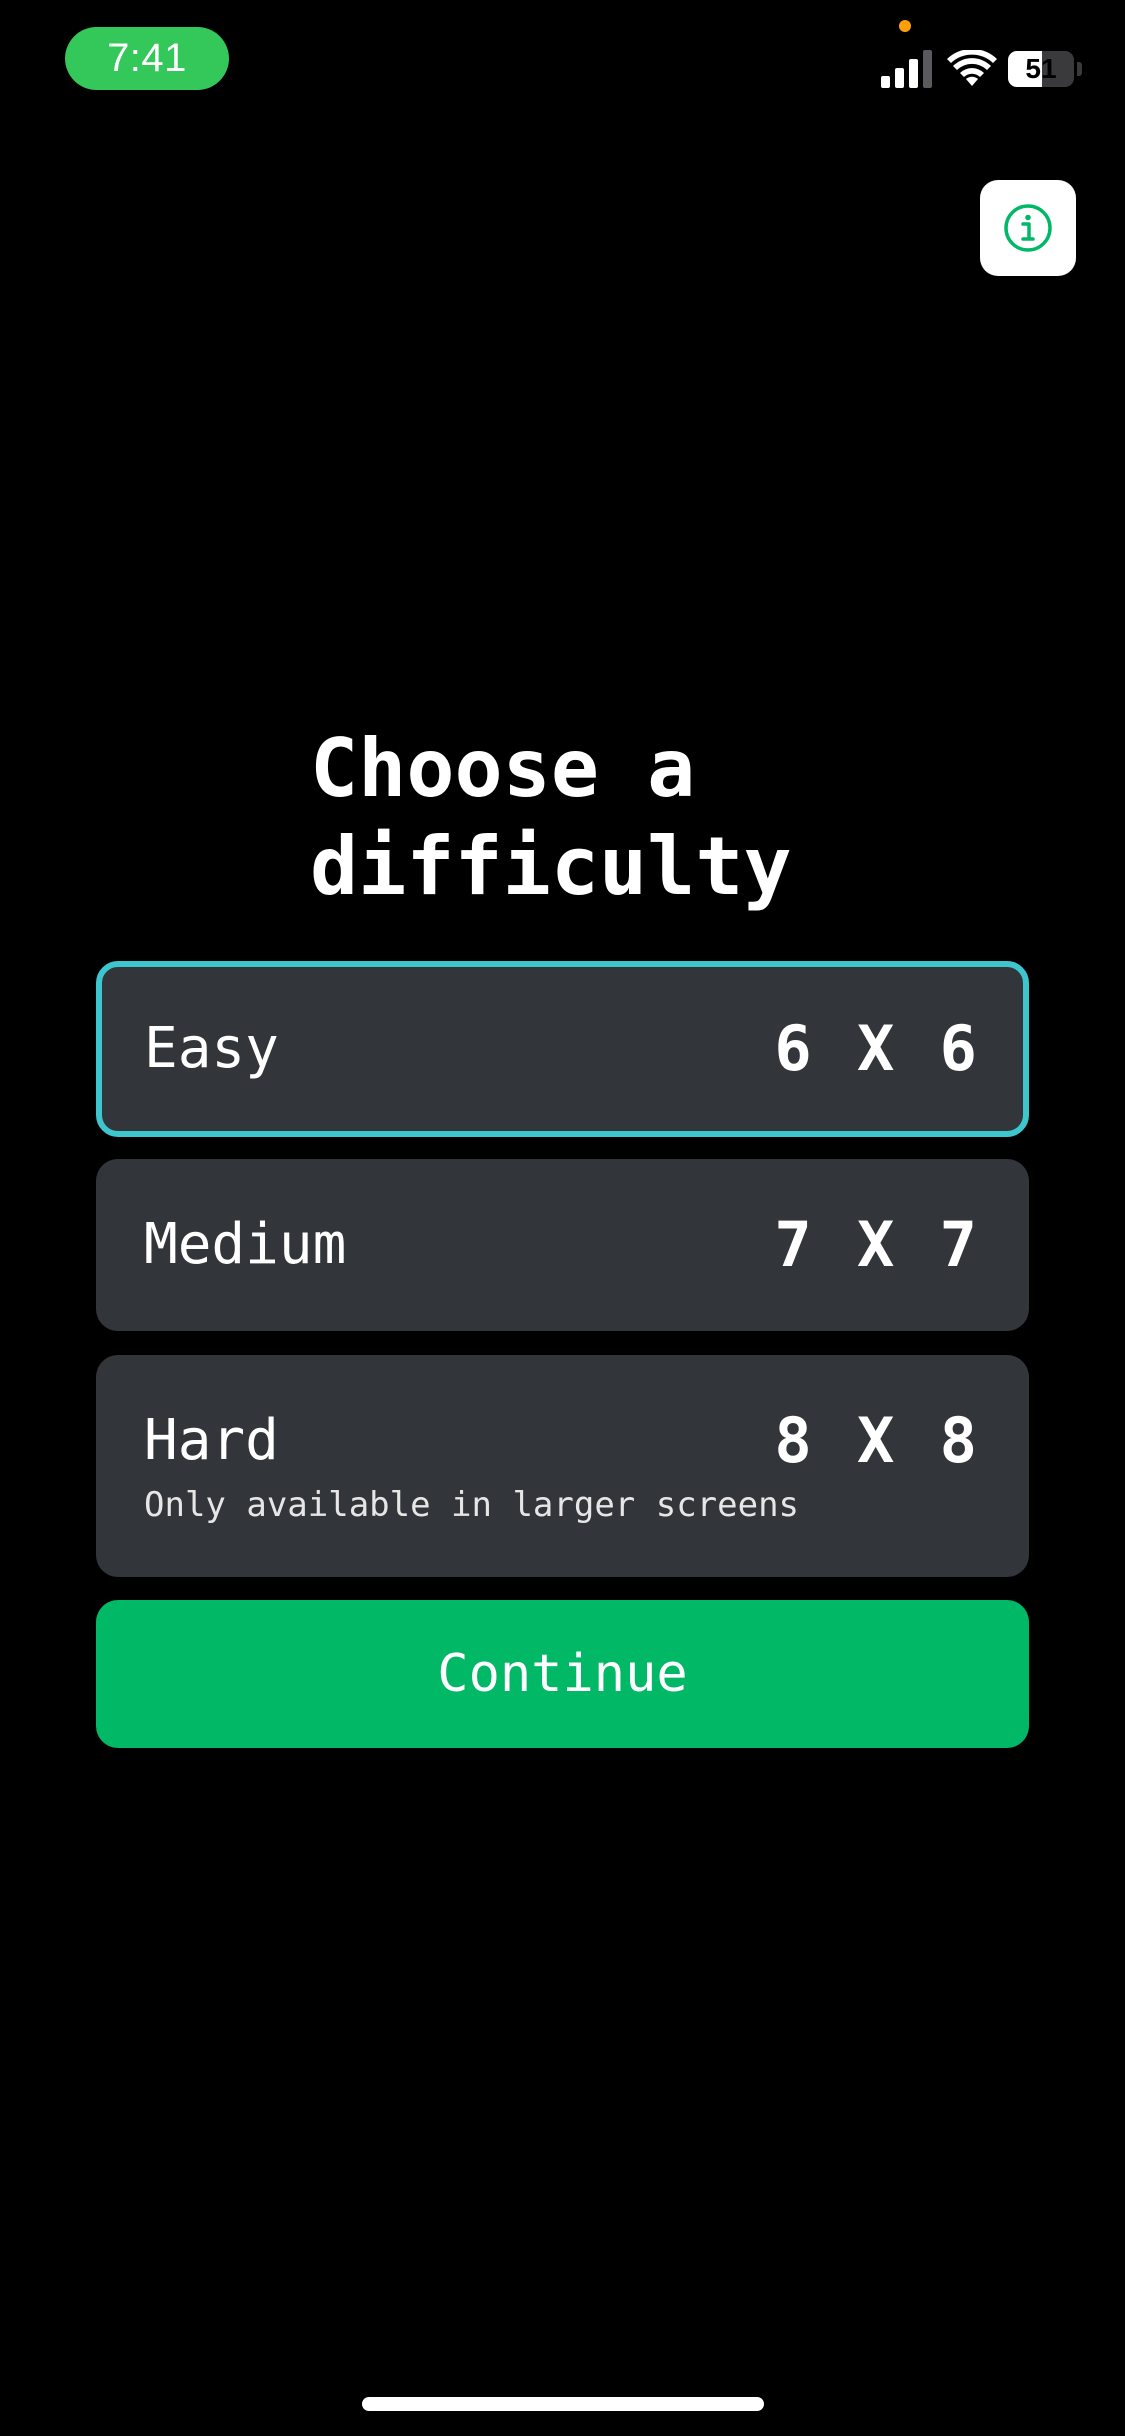  I want to click on grid-size: 8 X 8, so click(877, 1440).